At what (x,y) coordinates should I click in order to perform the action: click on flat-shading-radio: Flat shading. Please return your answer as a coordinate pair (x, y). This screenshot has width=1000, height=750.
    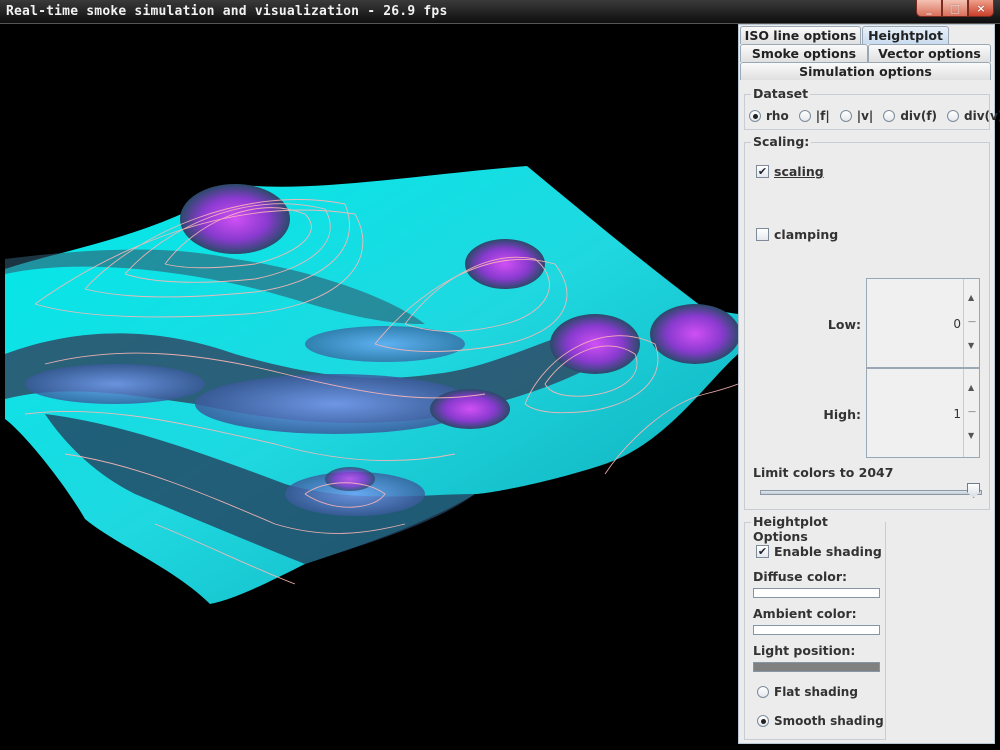
    Looking at the image, I should click on (807, 692).